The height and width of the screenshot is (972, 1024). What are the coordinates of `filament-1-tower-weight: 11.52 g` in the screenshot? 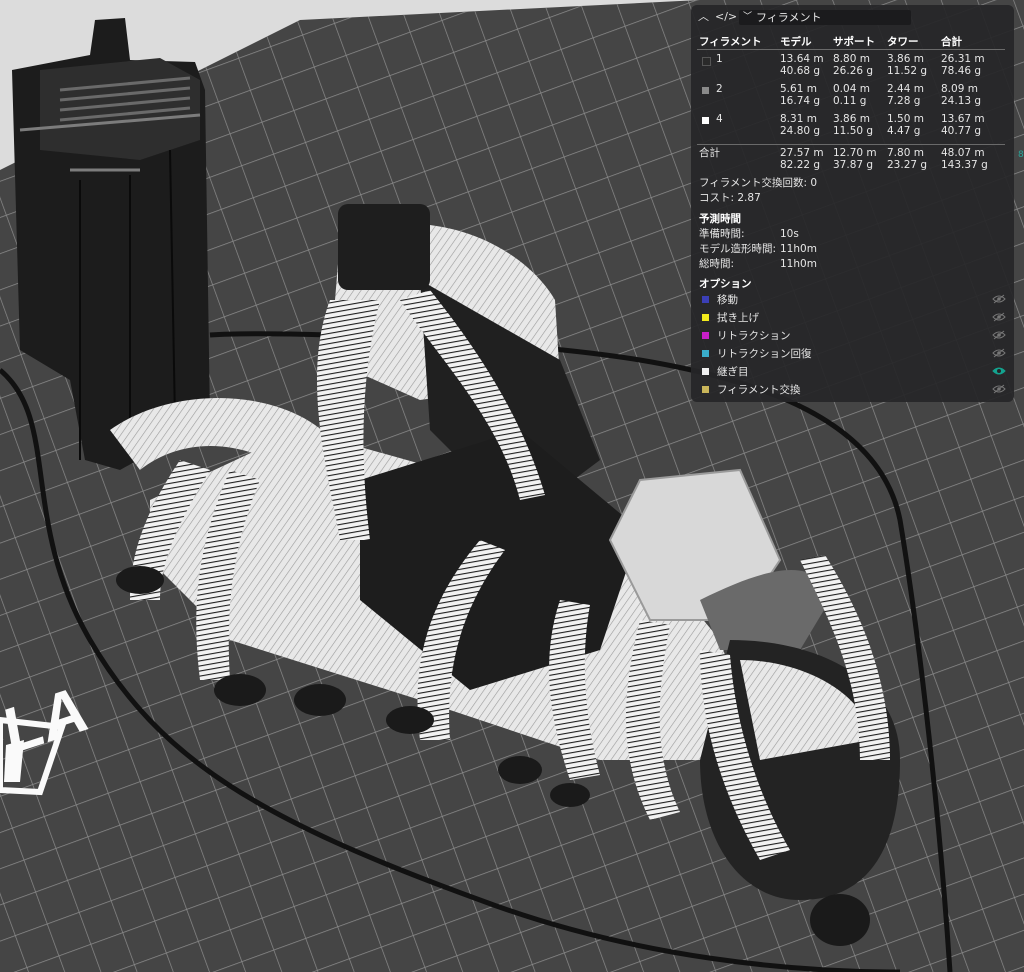 It's located at (907, 71).